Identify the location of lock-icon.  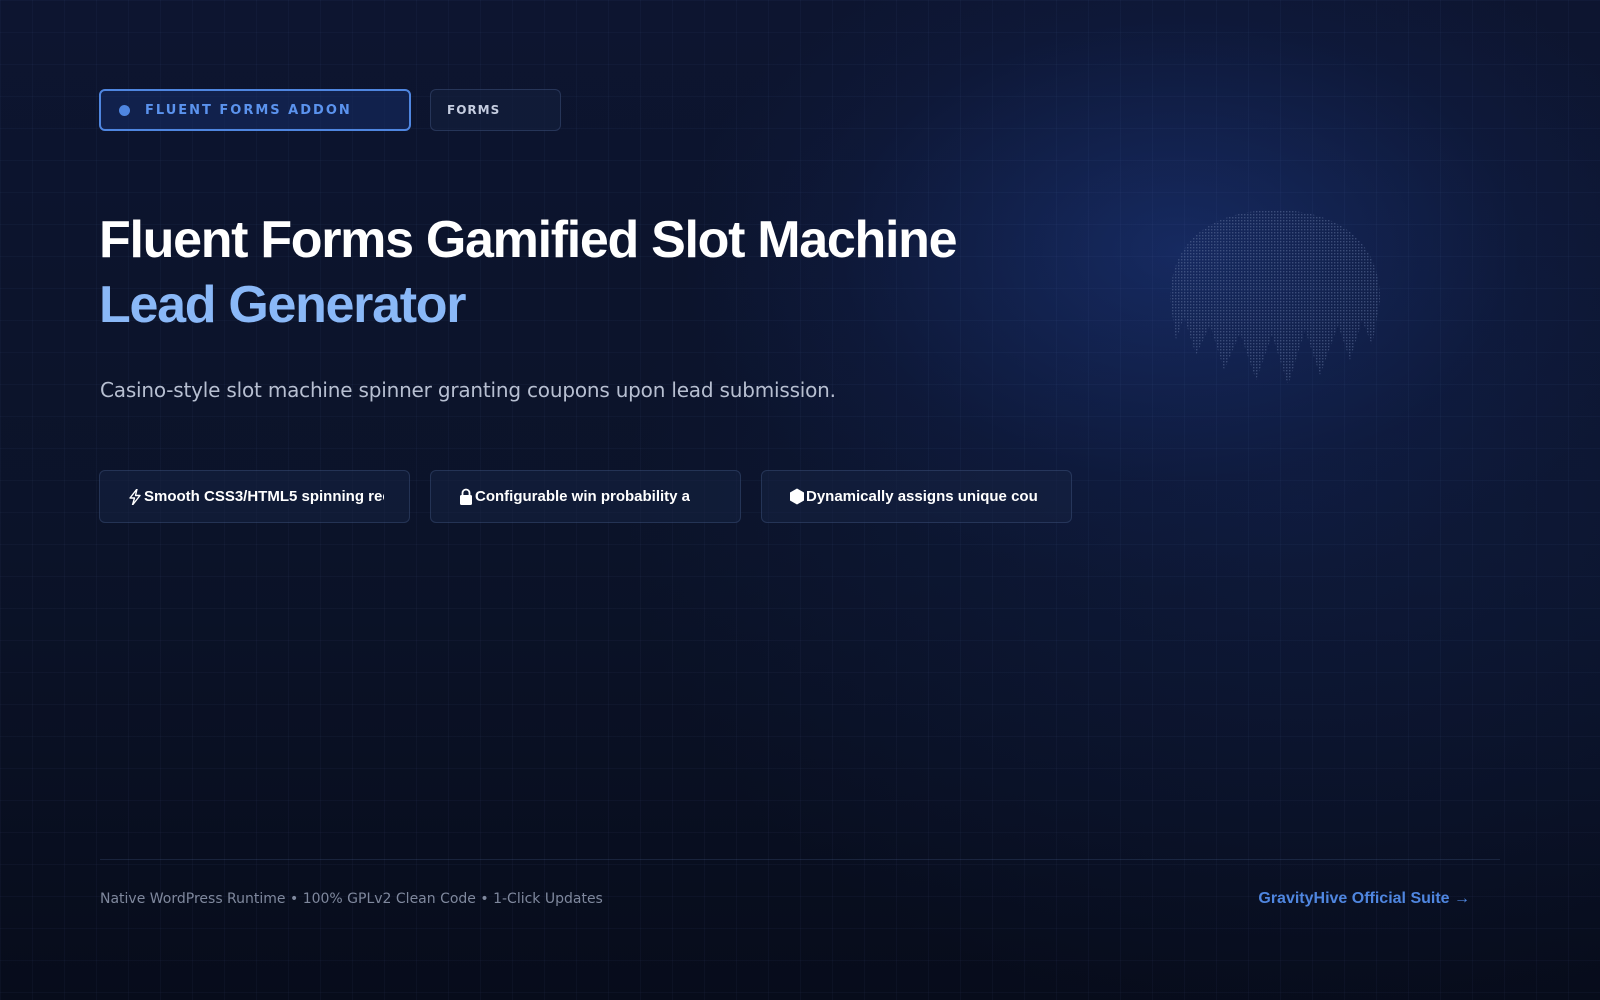
(466, 497).